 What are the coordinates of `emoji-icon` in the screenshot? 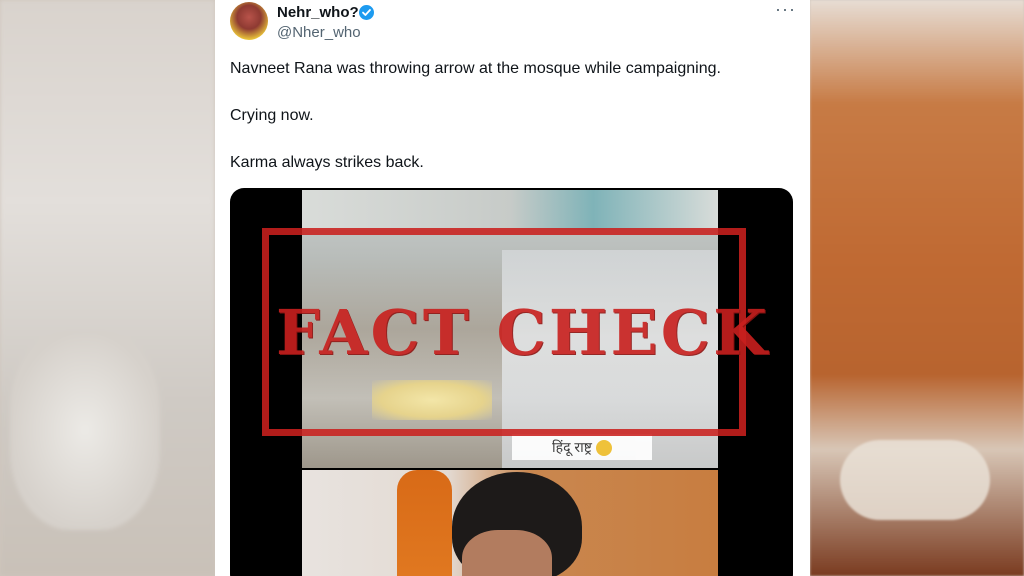 It's located at (603, 448).